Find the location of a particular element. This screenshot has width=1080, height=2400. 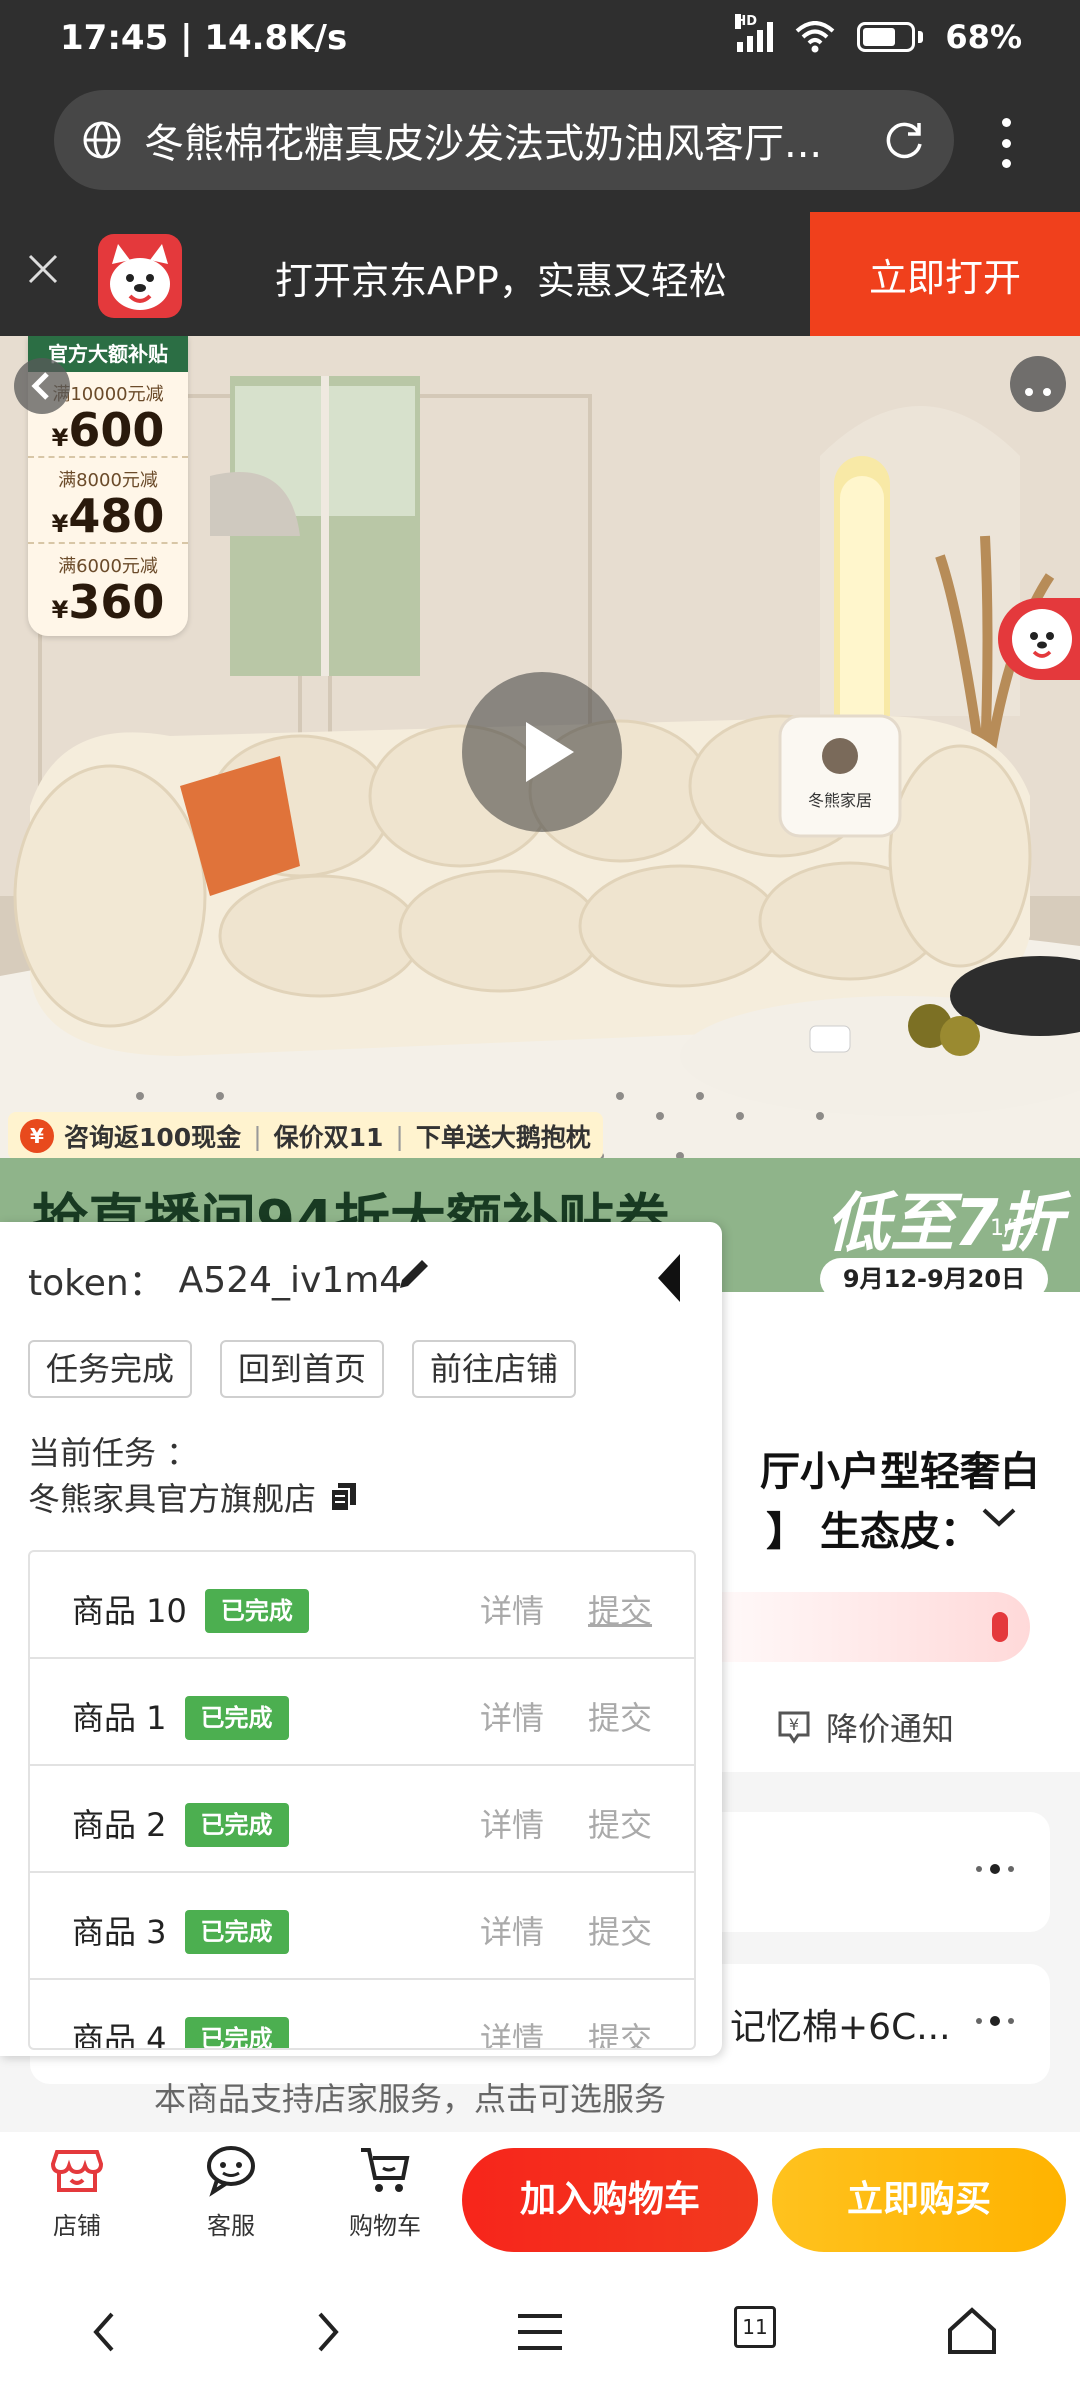

token-value: A524_iv1m4 is located at coordinates (290, 1280).